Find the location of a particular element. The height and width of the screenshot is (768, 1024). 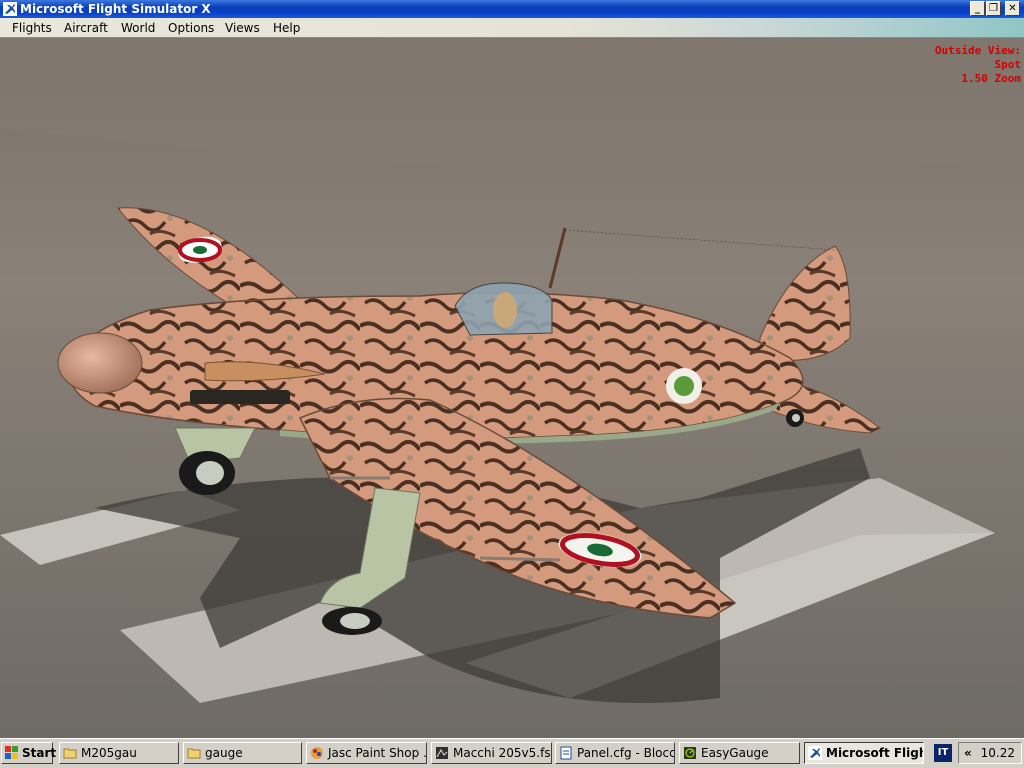

system-tray: « 10.22 is located at coordinates (990, 753).